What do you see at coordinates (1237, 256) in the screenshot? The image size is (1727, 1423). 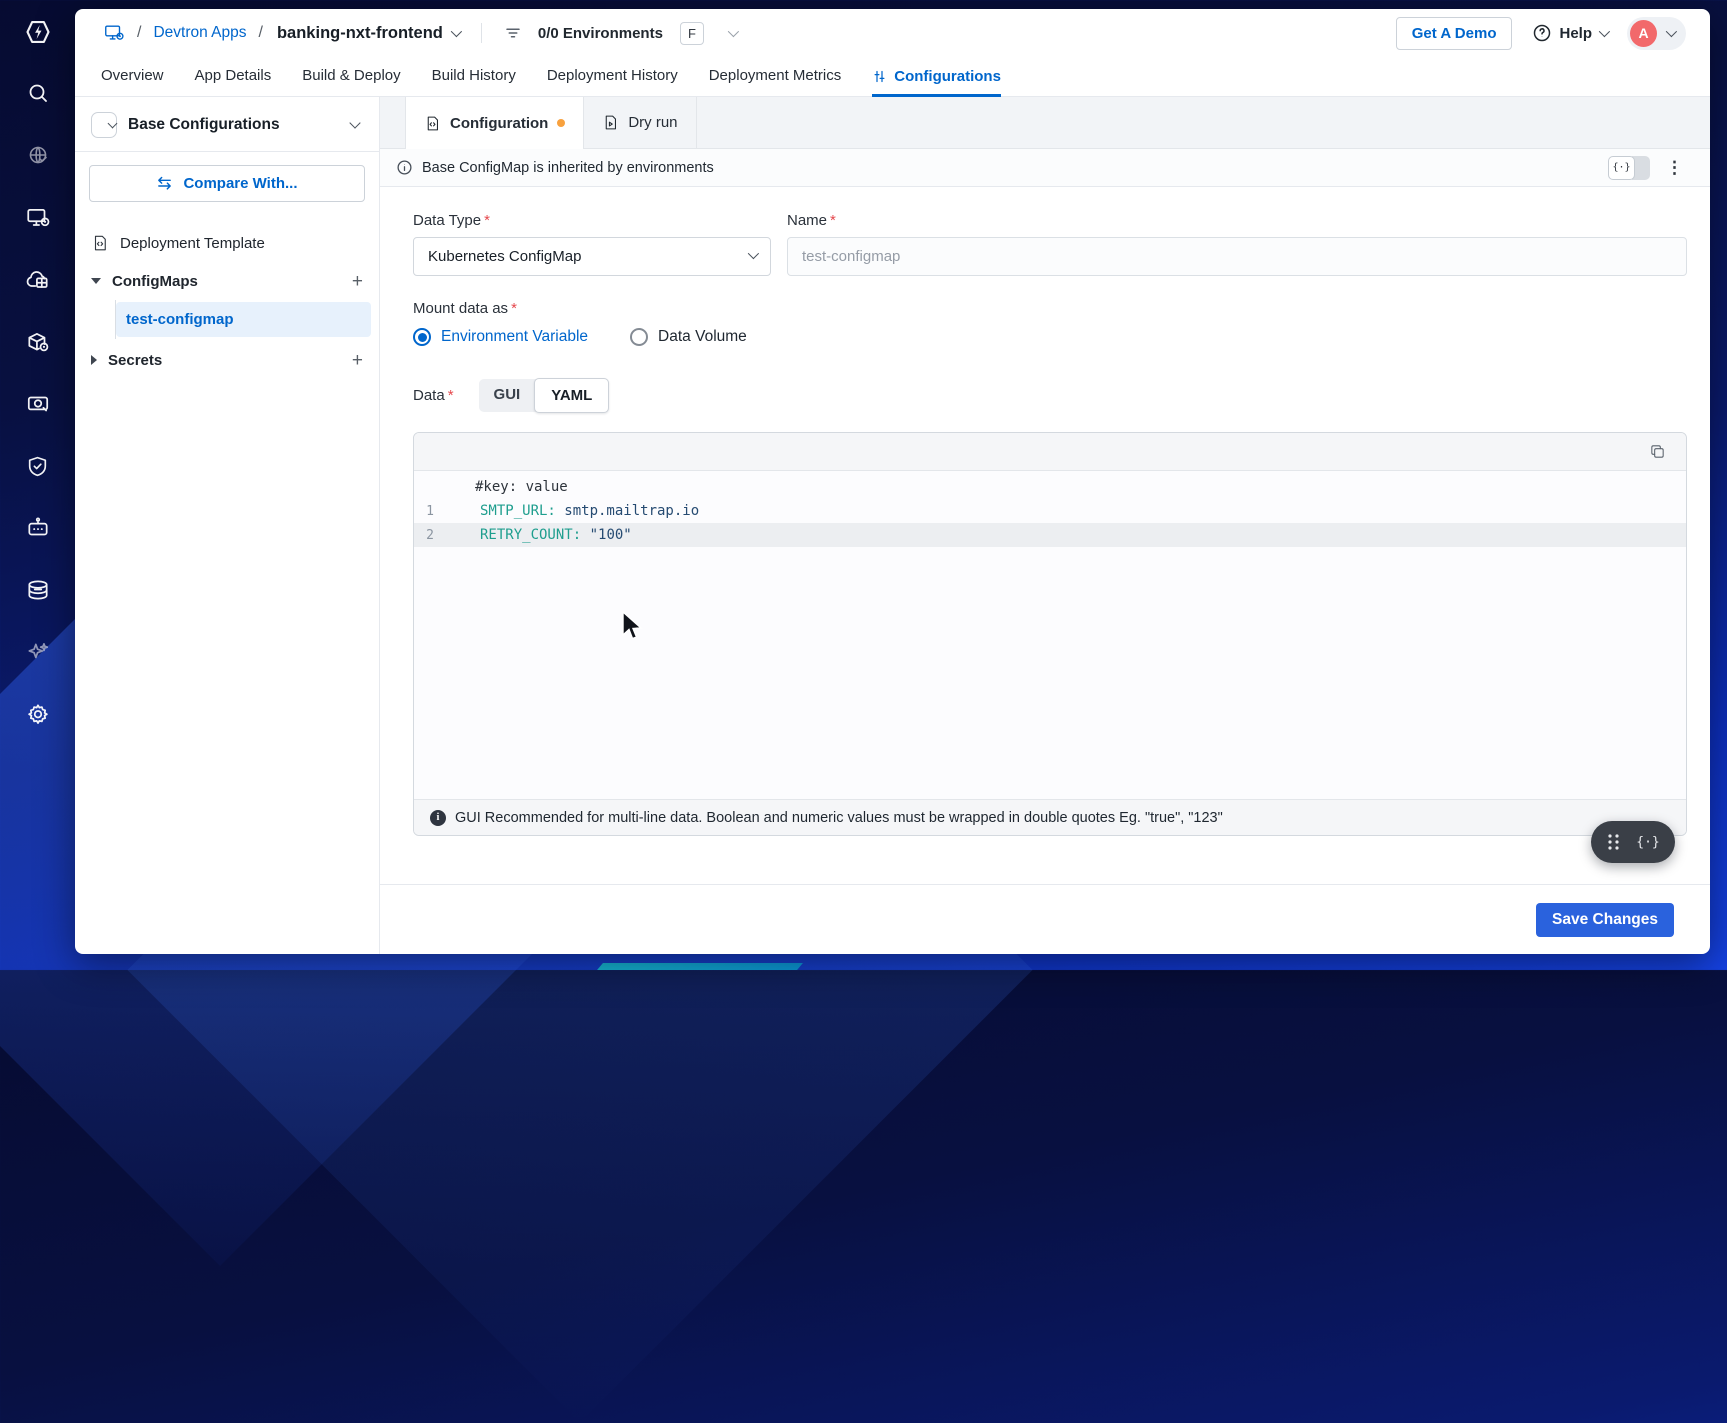 I see `name-input: test-configmap` at bounding box center [1237, 256].